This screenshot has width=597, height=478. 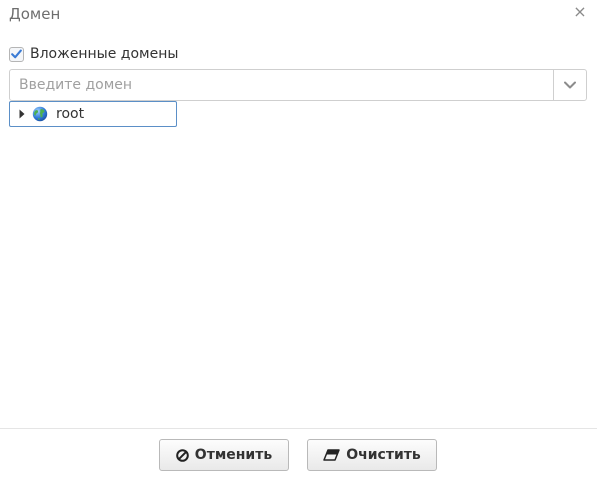 I want to click on close-button: ×, so click(x=580, y=12).